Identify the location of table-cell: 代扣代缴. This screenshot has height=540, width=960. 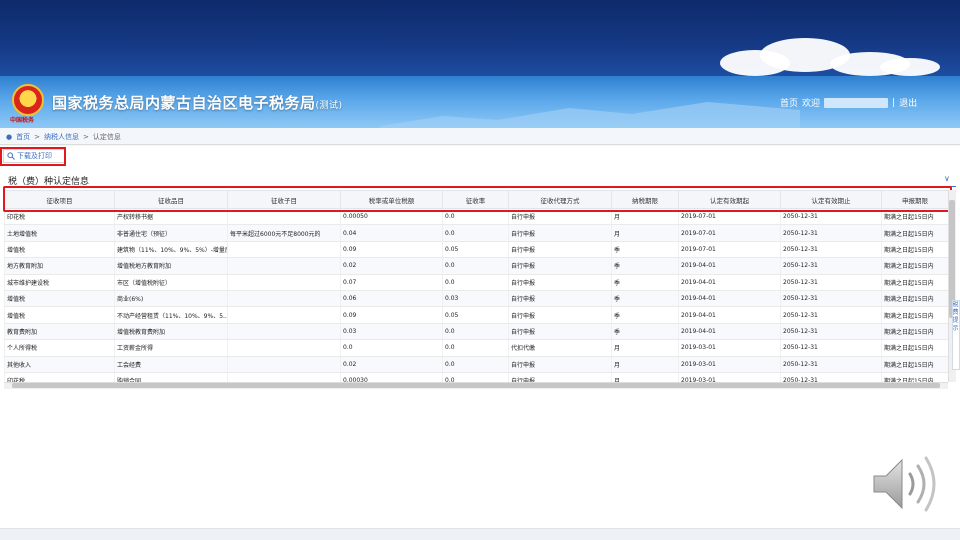
(560, 348).